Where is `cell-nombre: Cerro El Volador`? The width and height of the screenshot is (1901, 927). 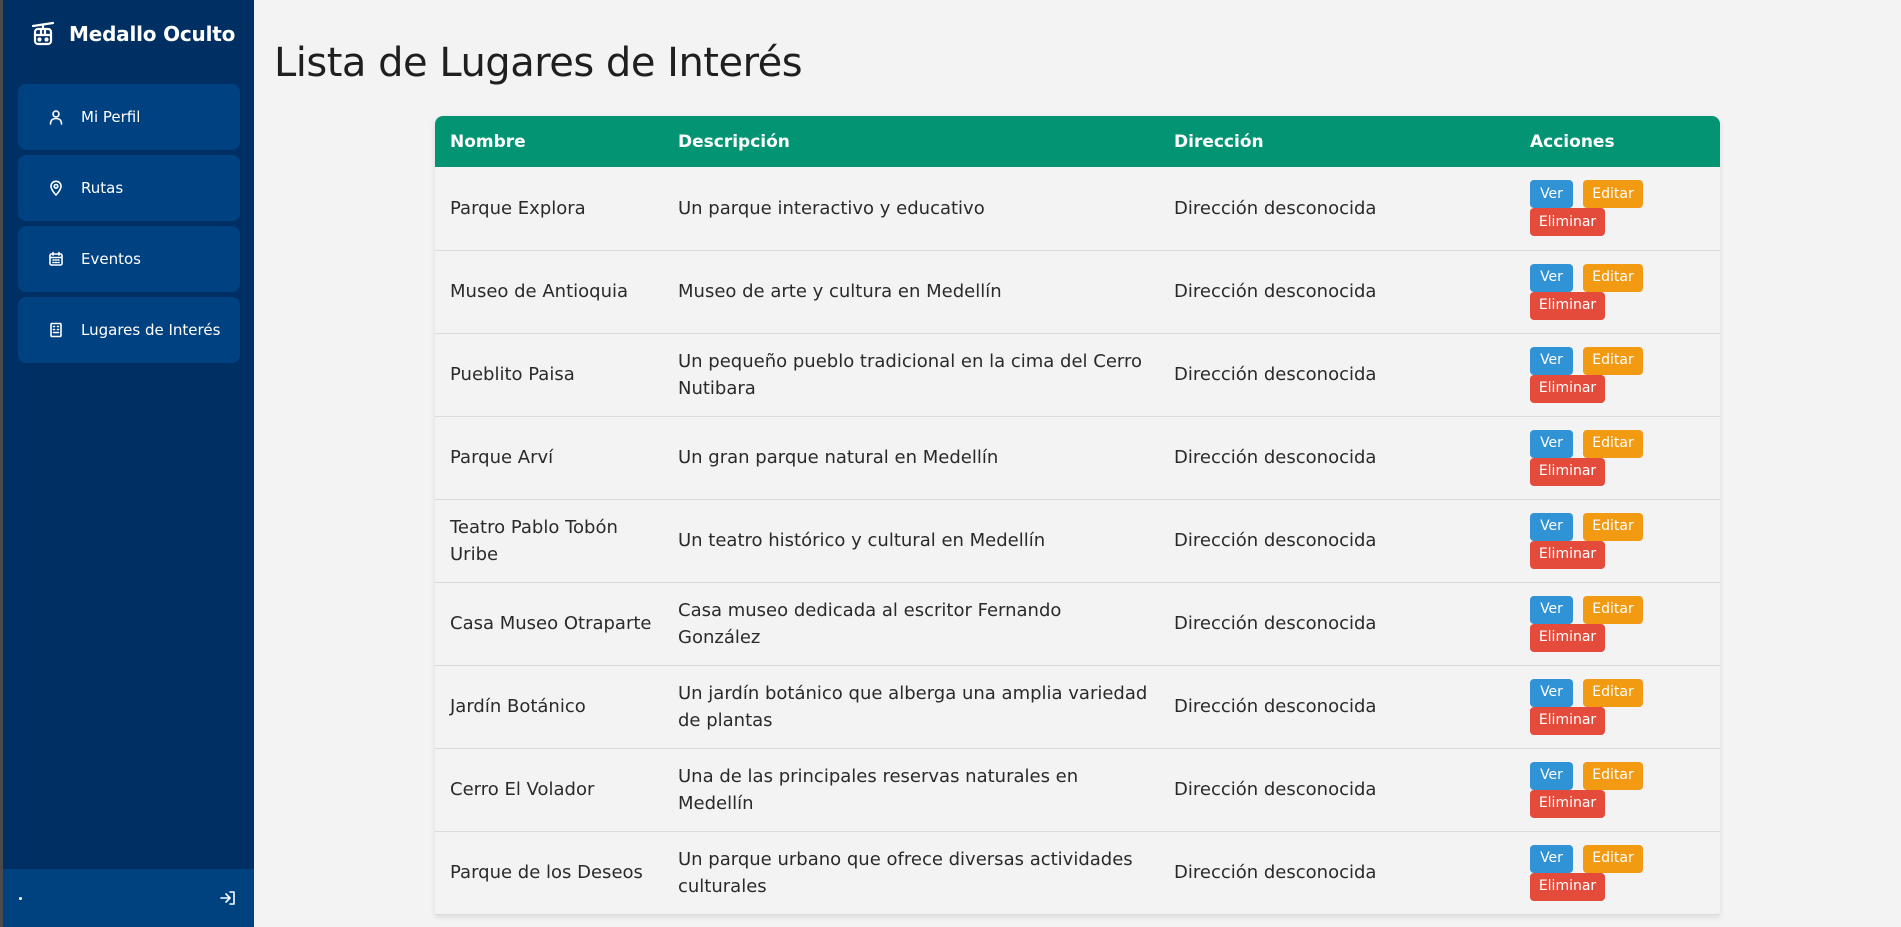
cell-nombre: Cerro El Volador is located at coordinates (549, 790).